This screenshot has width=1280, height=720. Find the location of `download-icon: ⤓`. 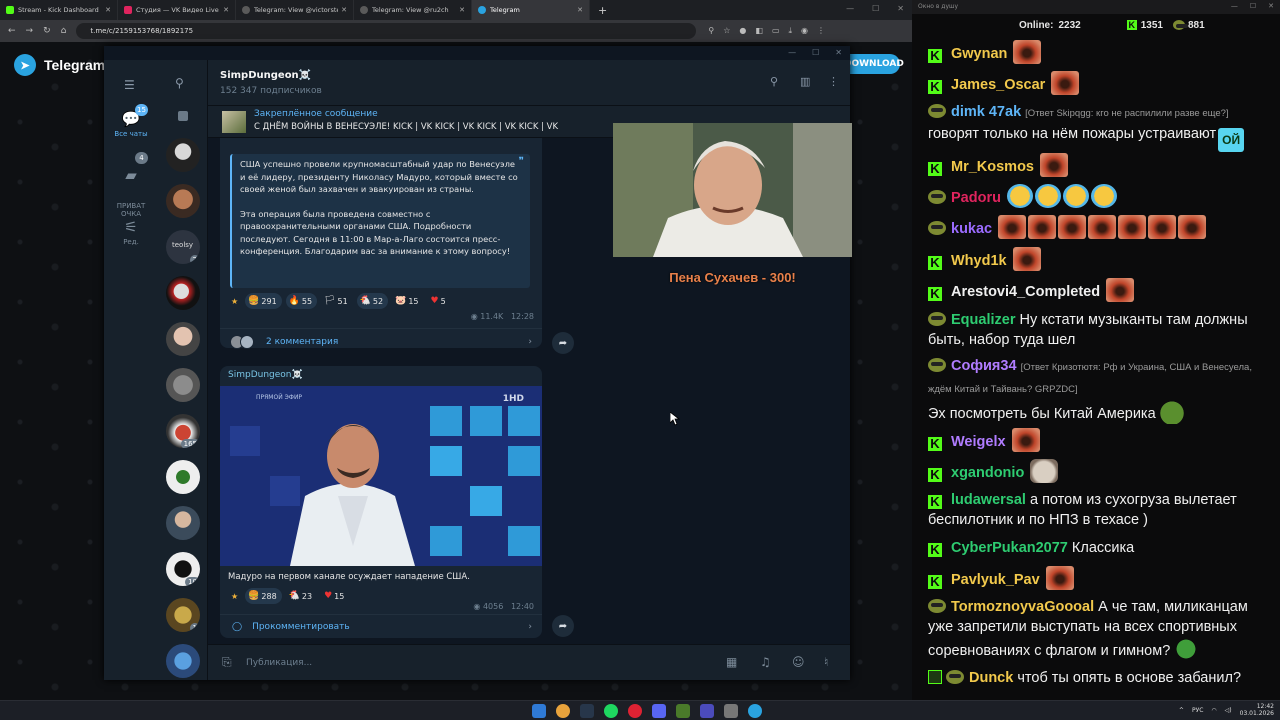

download-icon: ⤓ is located at coordinates (791, 31).